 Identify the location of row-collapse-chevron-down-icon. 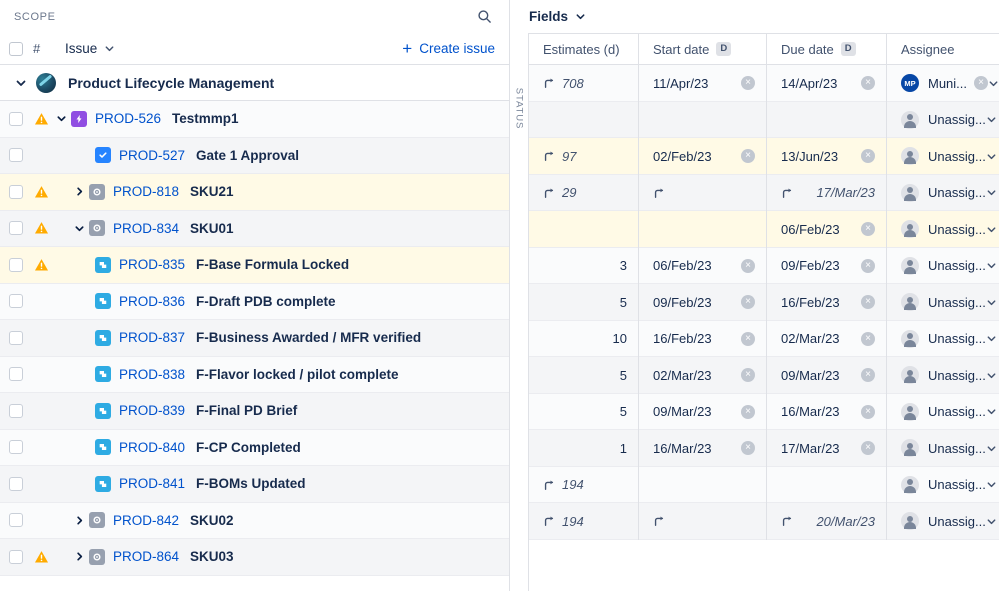
(79, 228).